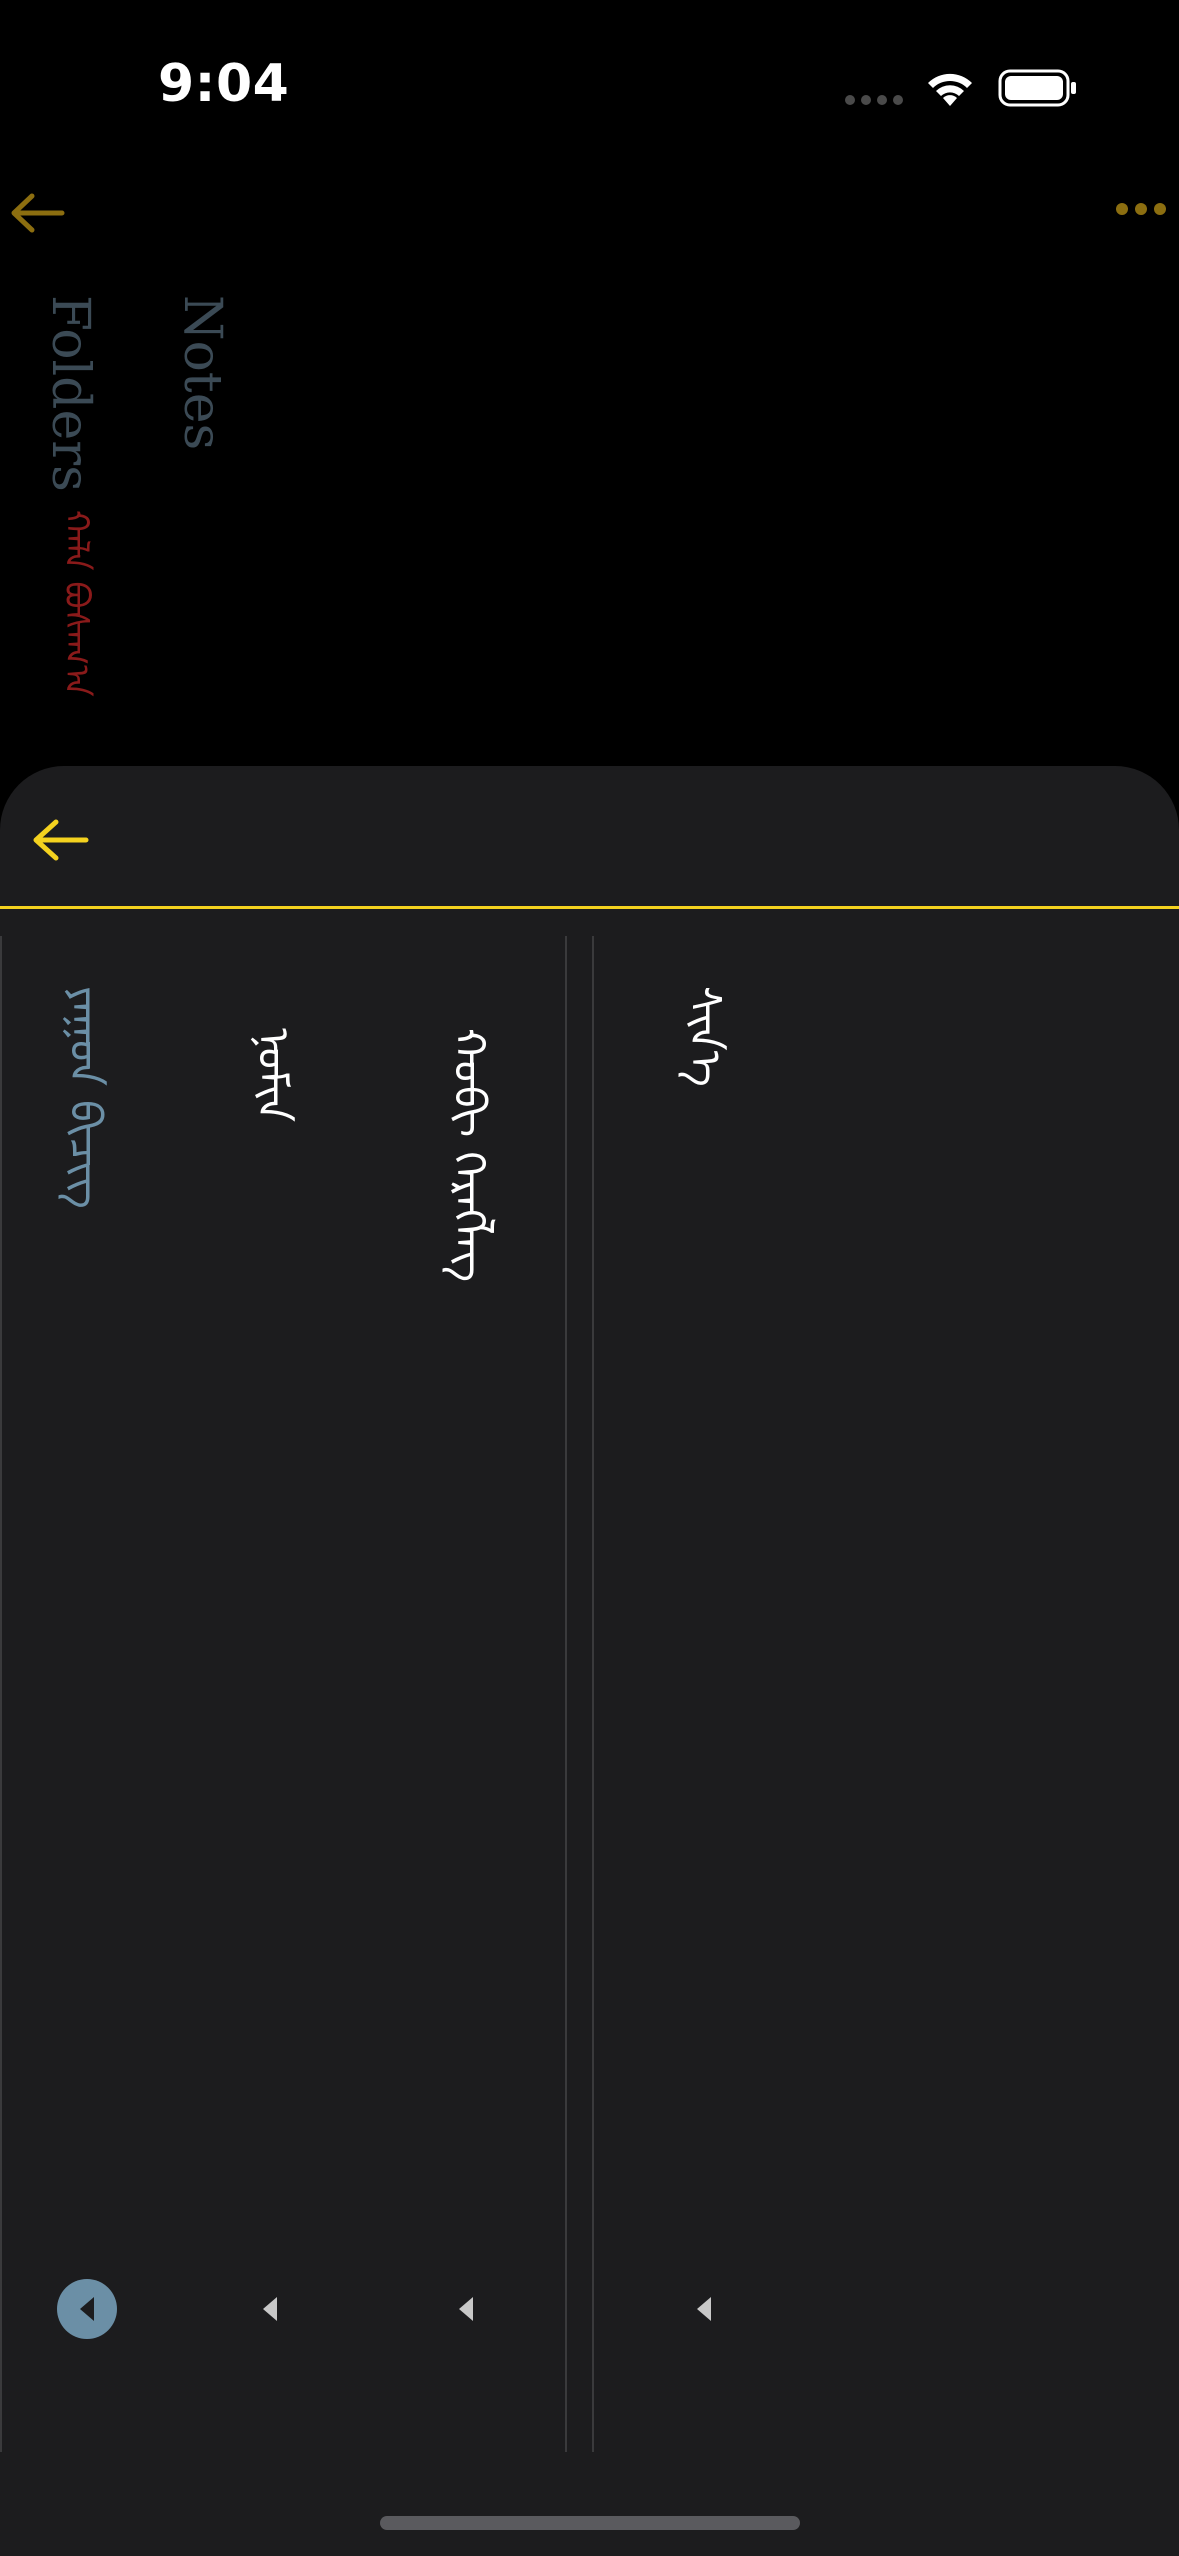 The image size is (1179, 2556). What do you see at coordinates (468, 1155) in the screenshot?
I see `list-item-label: ᠬᠤᠪᠢ ᠬᠡᠷᠡᠭᠯᠡᠭ` at bounding box center [468, 1155].